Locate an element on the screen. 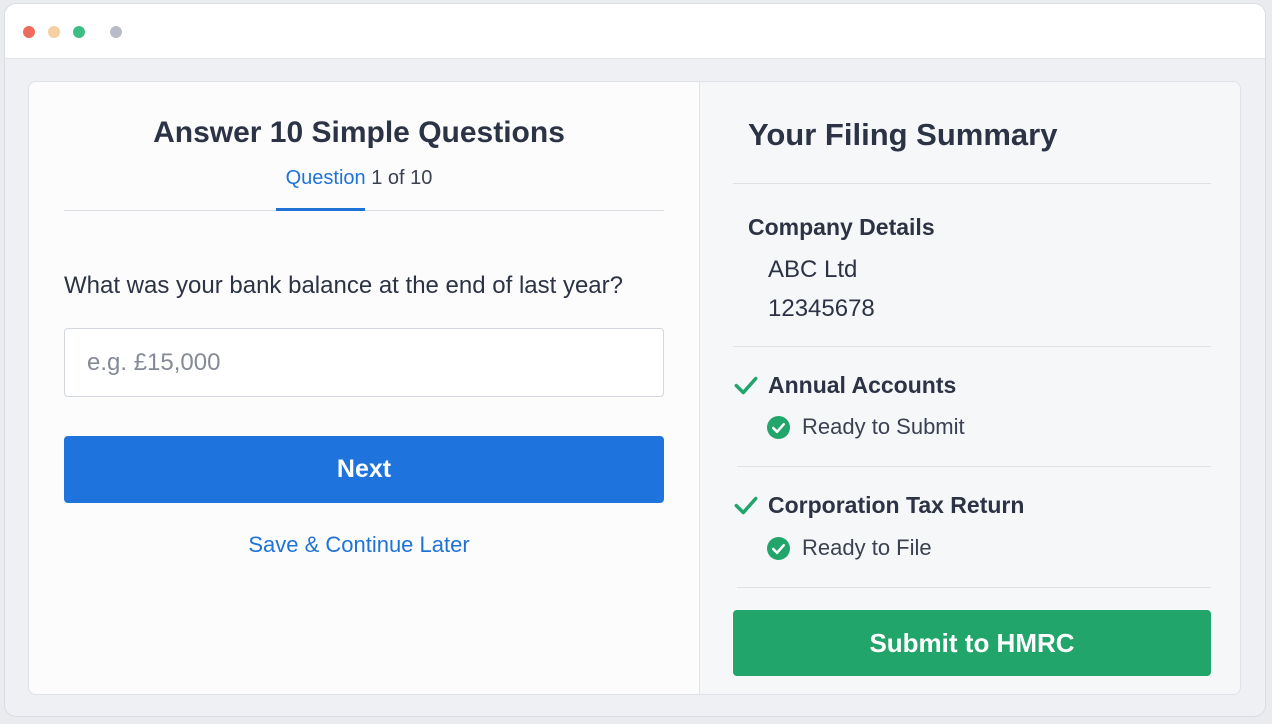 The image size is (1272, 724). corporation-tax-heading: Corporation Tax Return is located at coordinates (896, 505).